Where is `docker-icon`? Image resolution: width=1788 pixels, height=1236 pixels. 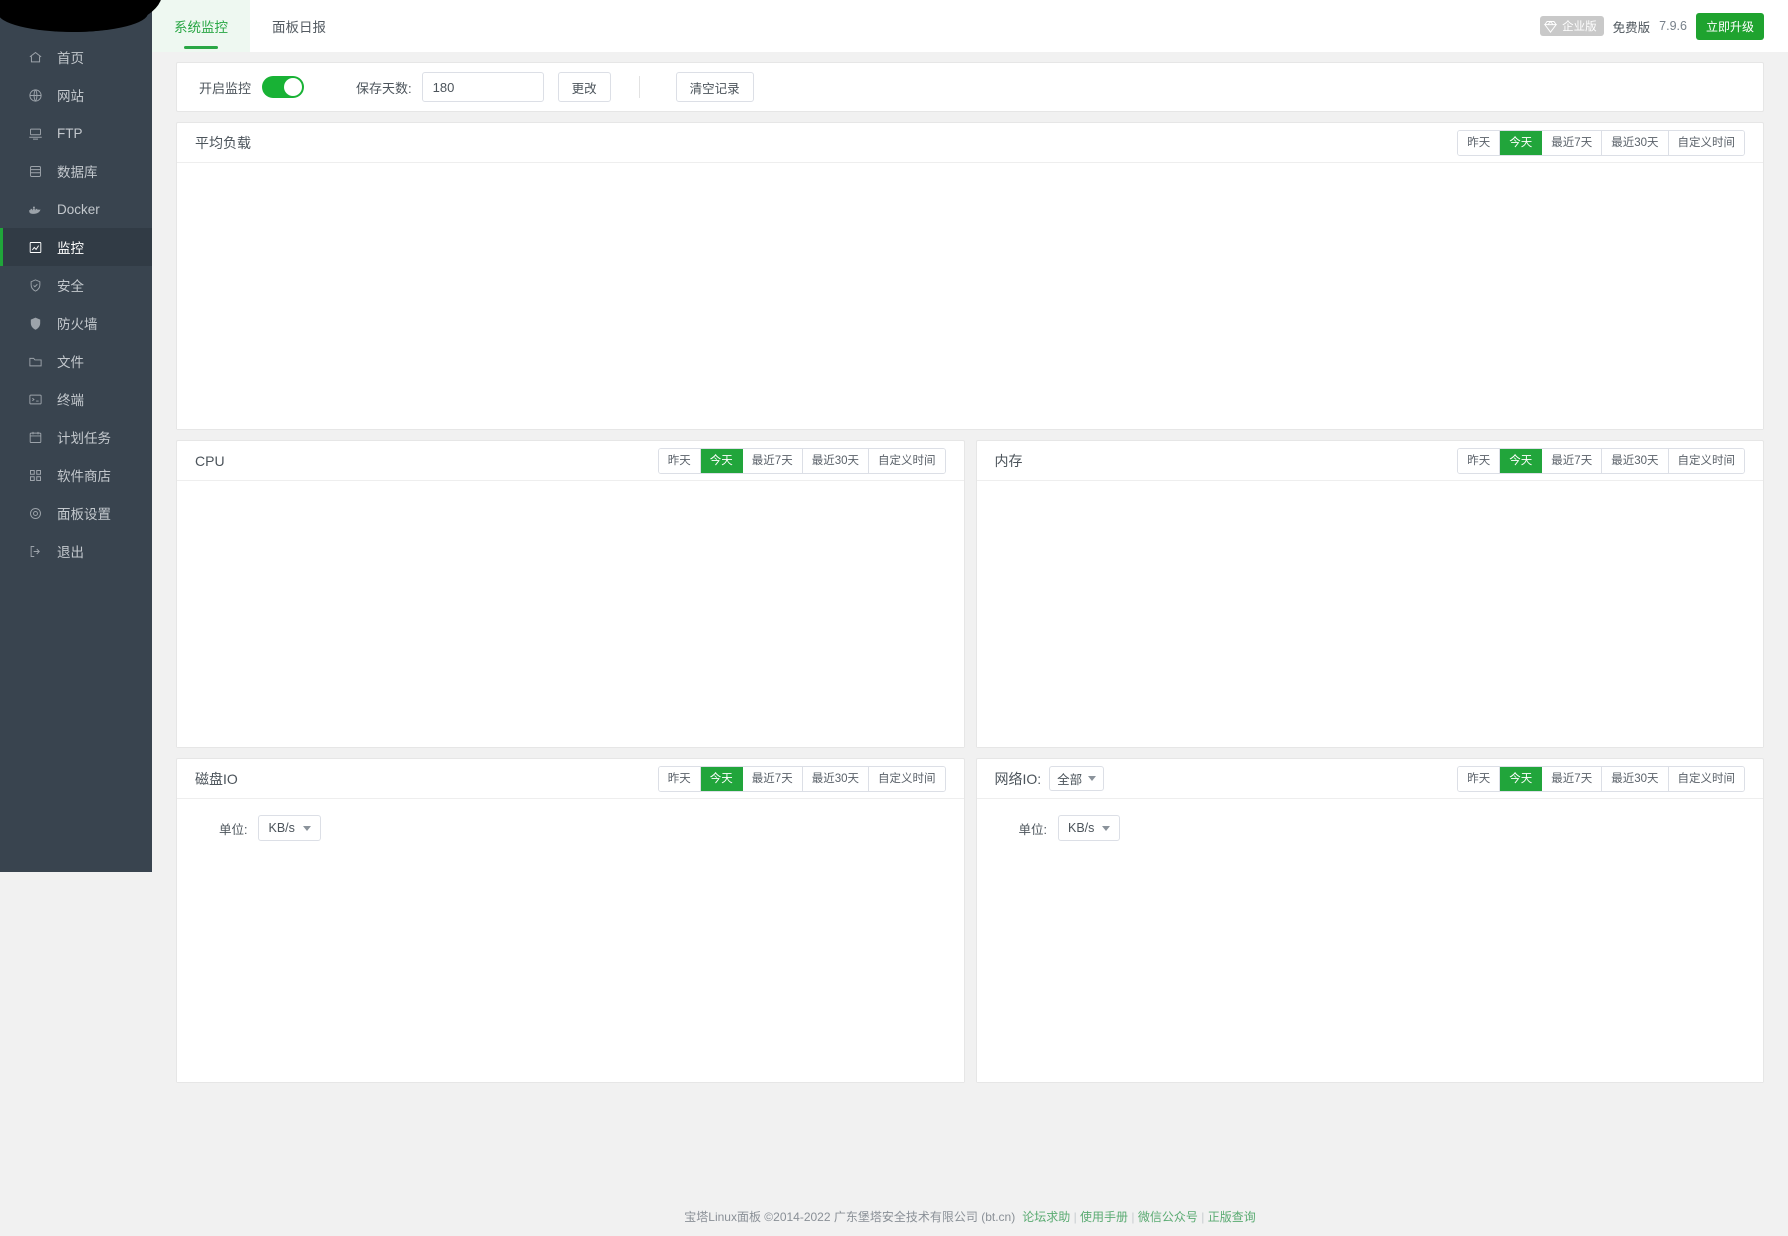
docker-icon is located at coordinates (35, 209).